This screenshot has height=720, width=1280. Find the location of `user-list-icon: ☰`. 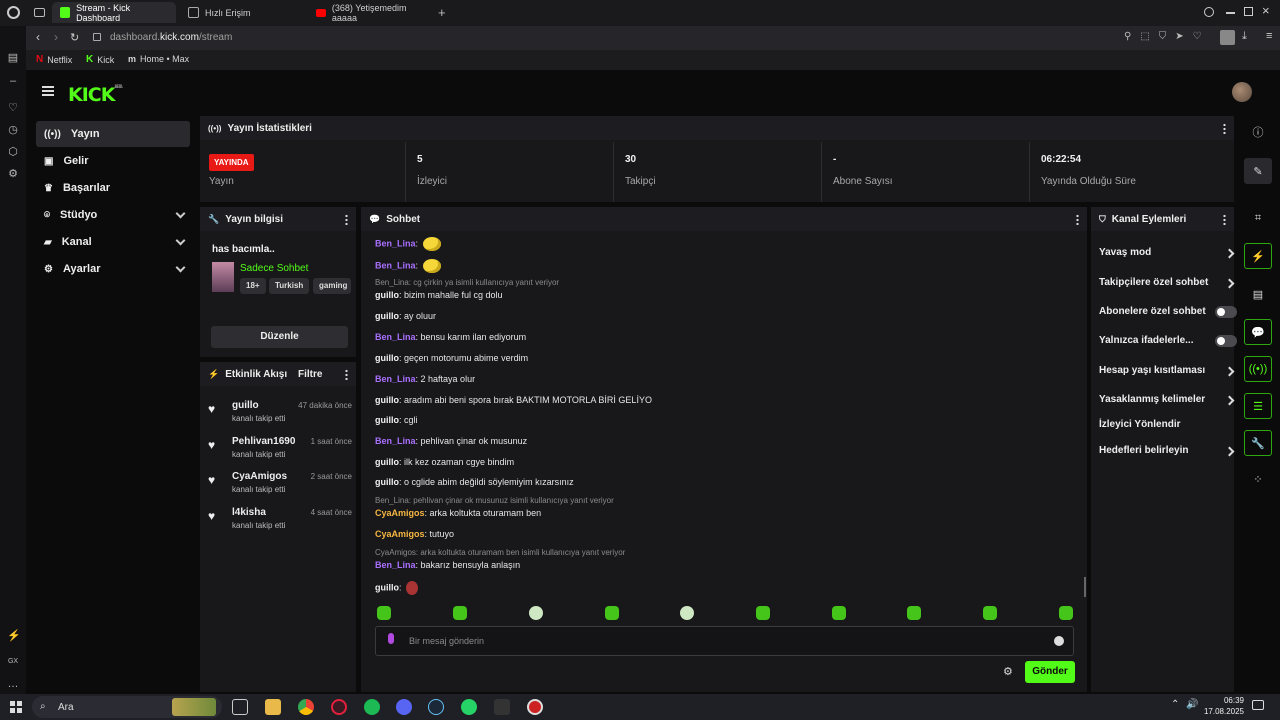

user-list-icon: ☰ is located at coordinates (1258, 406).